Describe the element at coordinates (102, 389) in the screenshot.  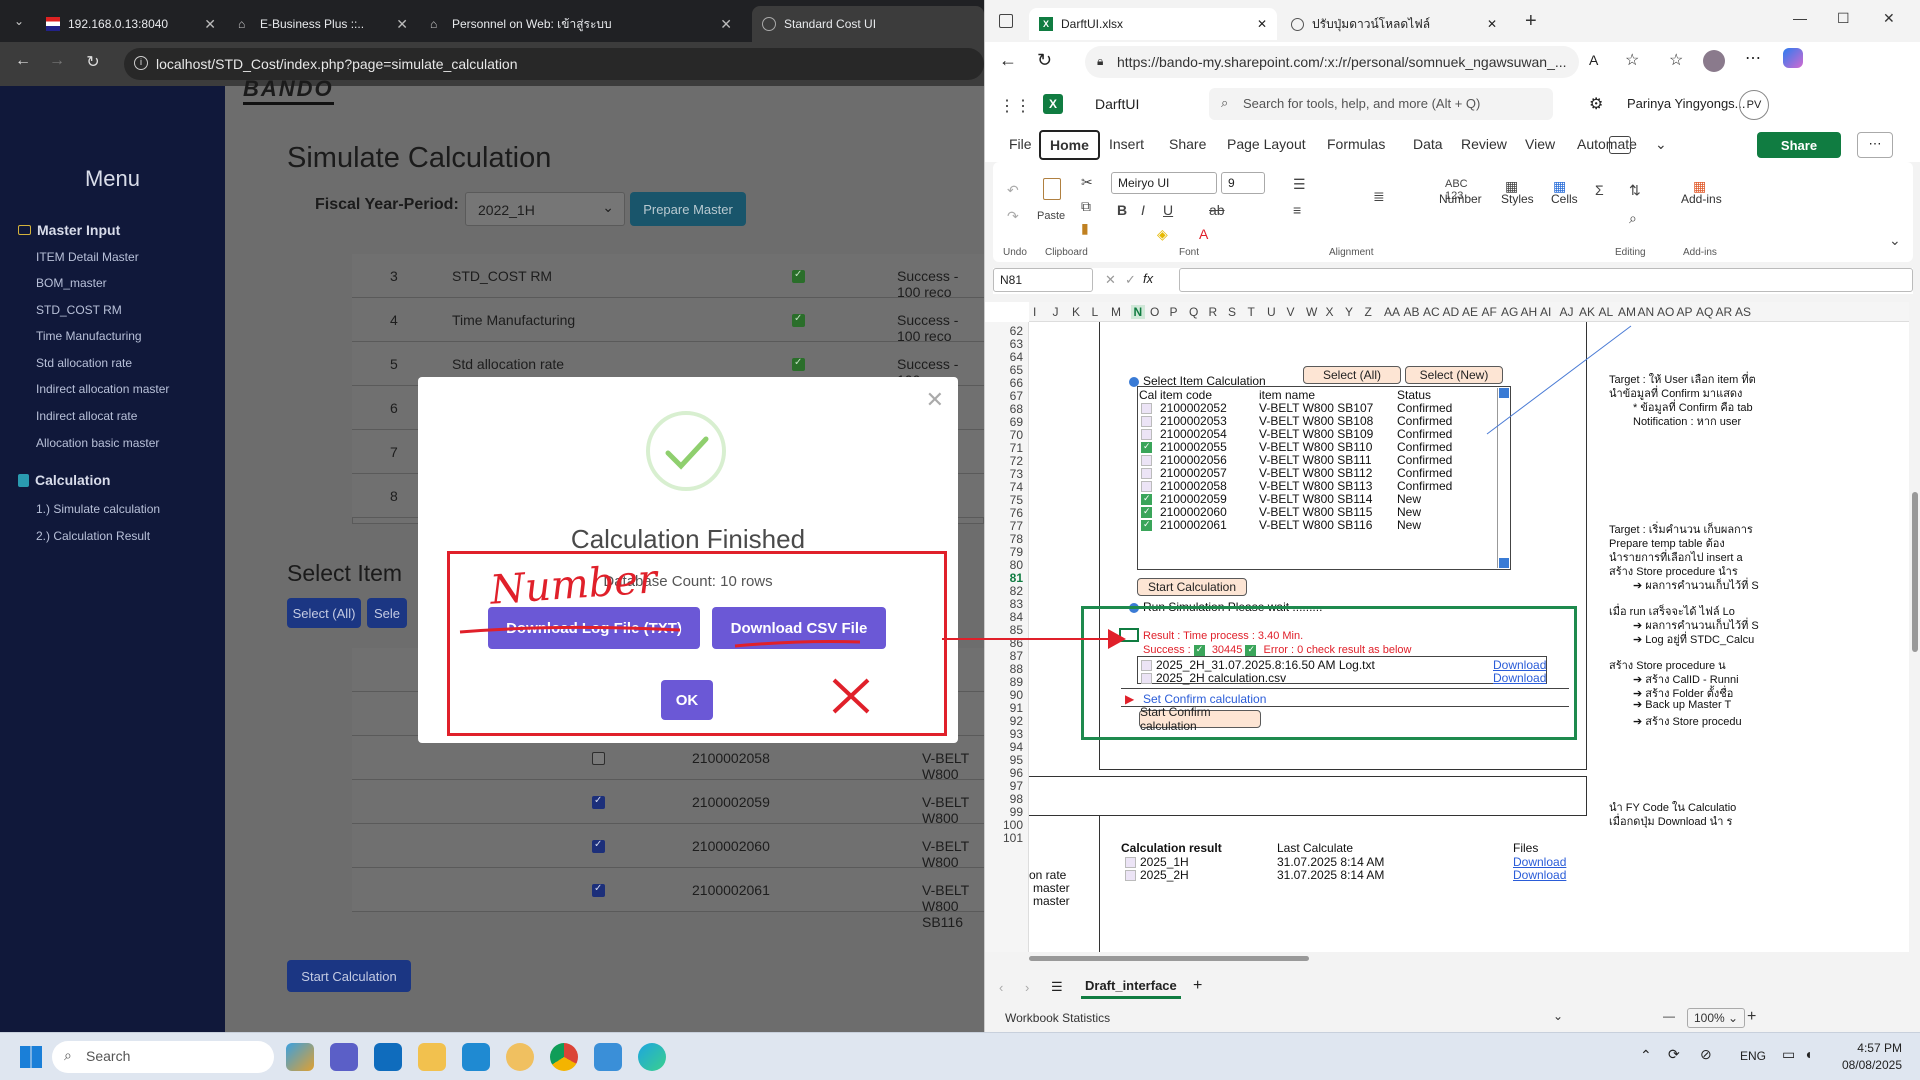
I see `sidebar-item: Indirect allocation master` at that location.